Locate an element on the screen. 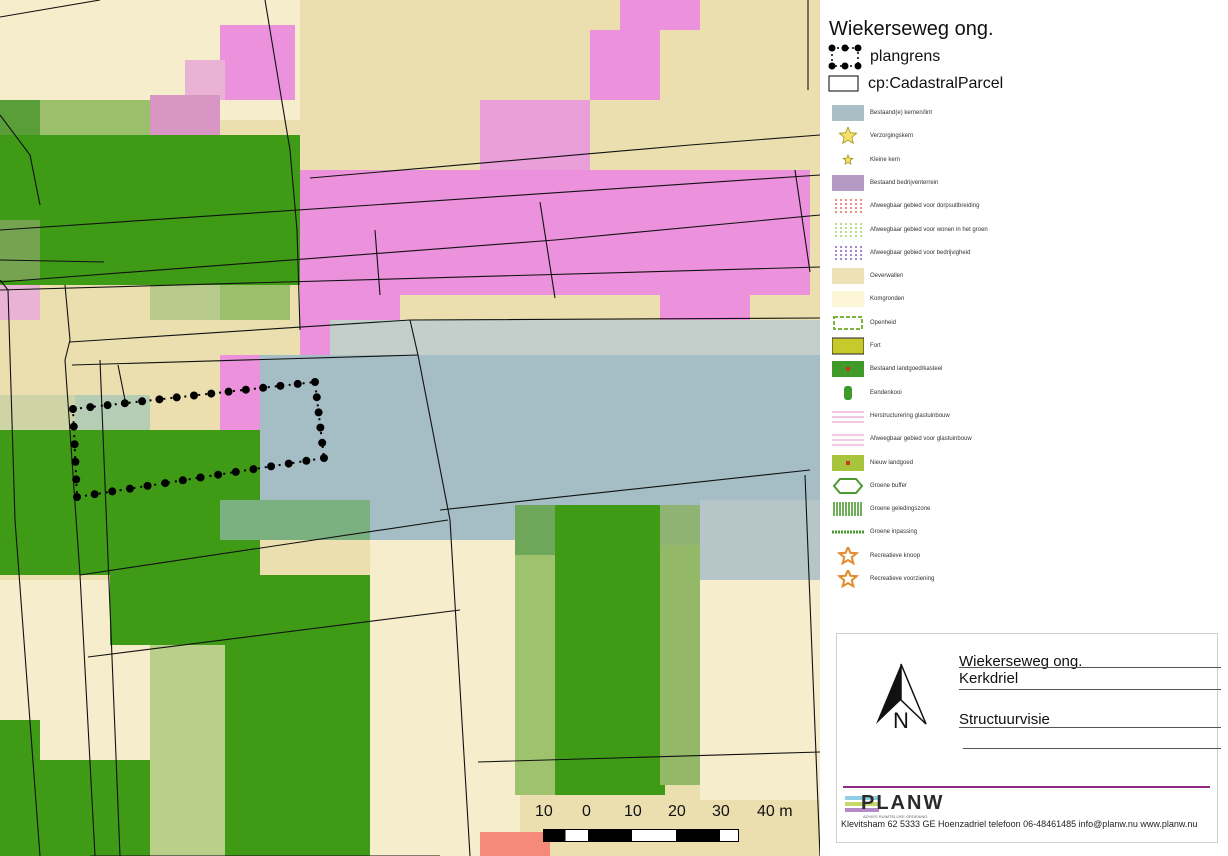  theme-legend-label: Groene geledingszone is located at coordinates (900, 509).